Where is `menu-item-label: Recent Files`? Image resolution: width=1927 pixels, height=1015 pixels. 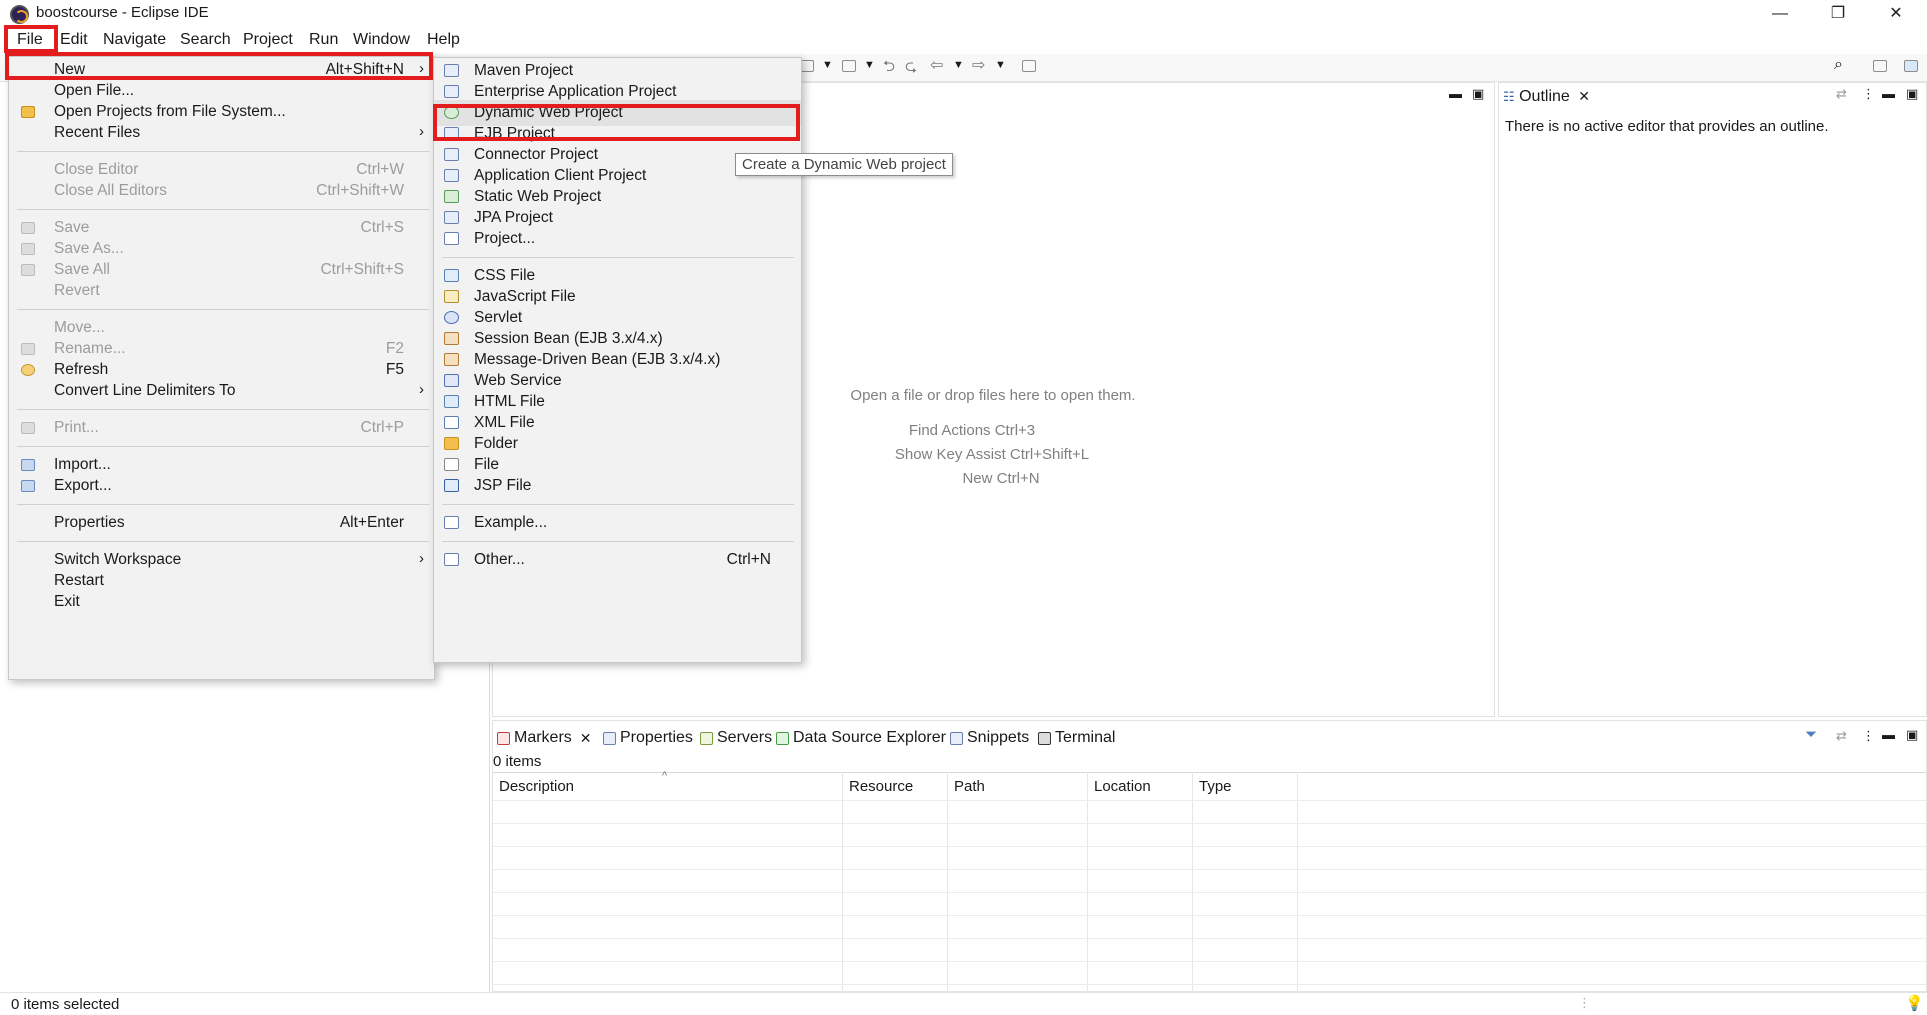 menu-item-label: Recent Files is located at coordinates (97, 132).